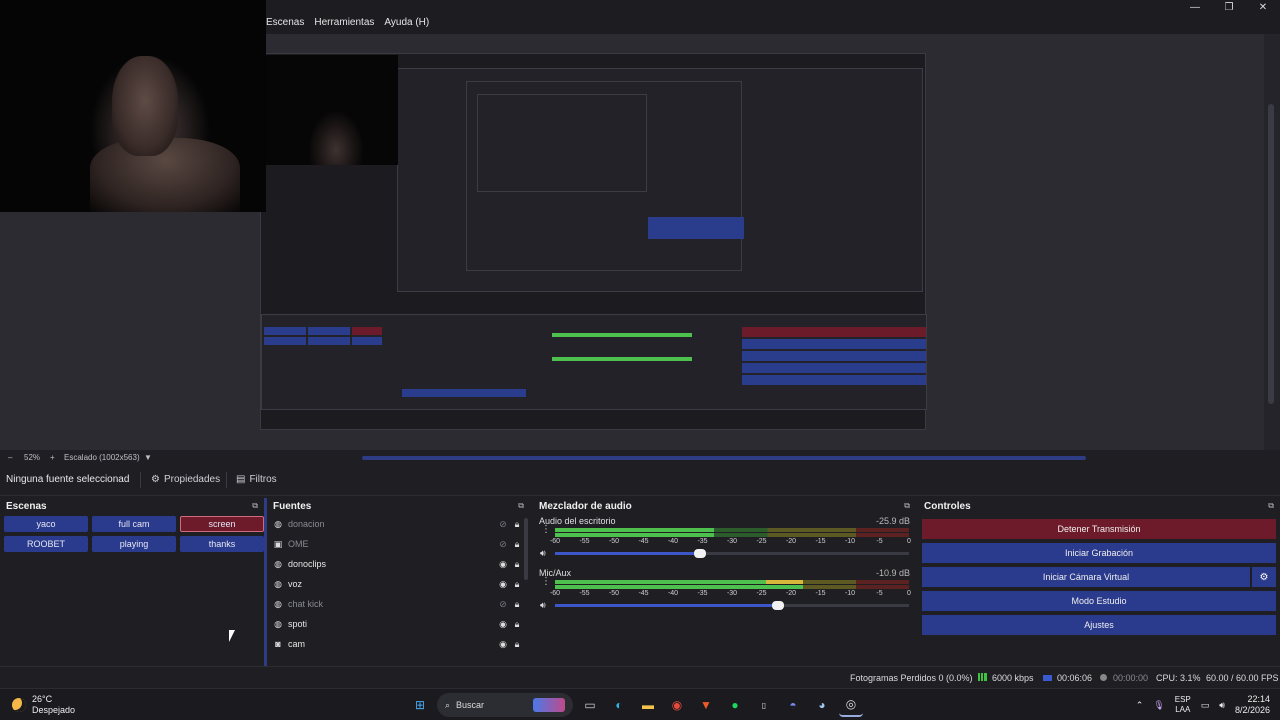  What do you see at coordinates (1183, 705) in the screenshot?
I see `language-indicator: ESP LAA` at bounding box center [1183, 705].